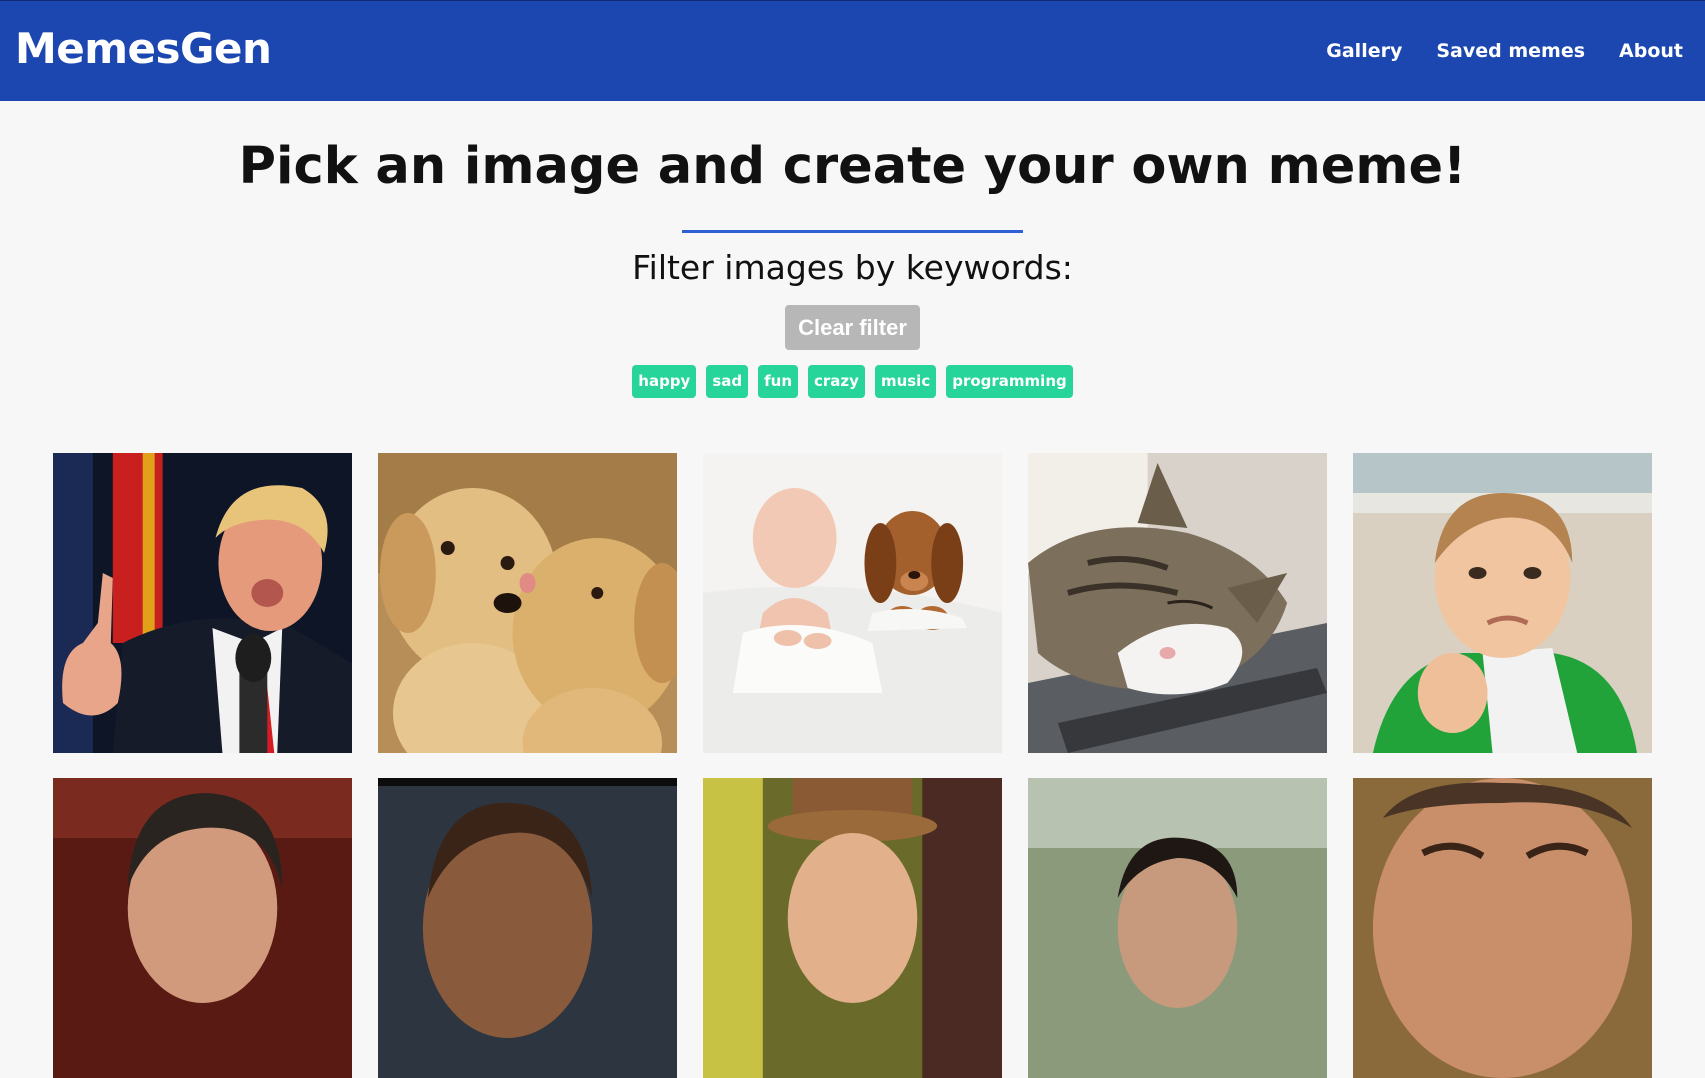 This screenshot has width=1705, height=1078. I want to click on nav-saved-memes-link: Saved memes, so click(1510, 51).